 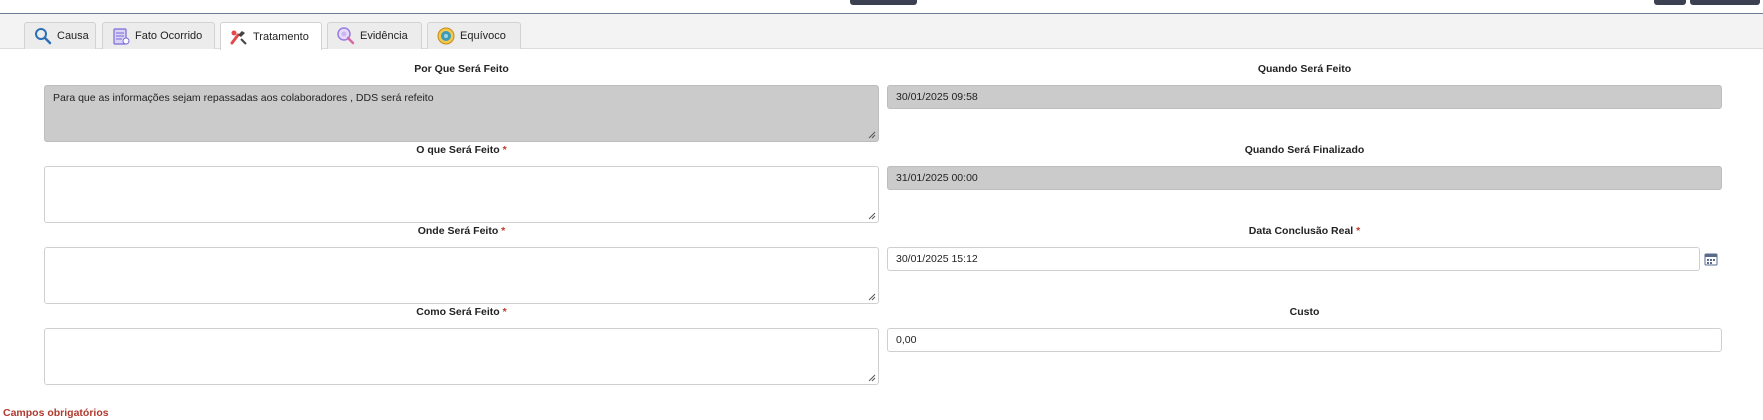 What do you see at coordinates (446, 36) in the screenshot?
I see `badge-icon` at bounding box center [446, 36].